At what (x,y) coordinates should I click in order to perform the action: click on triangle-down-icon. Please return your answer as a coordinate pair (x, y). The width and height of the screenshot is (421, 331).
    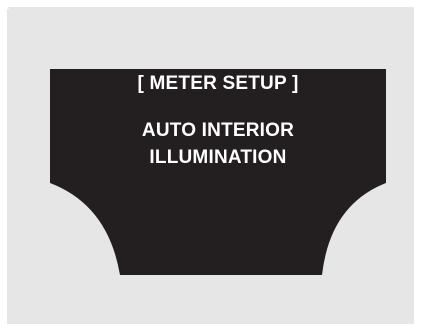
    Looking at the image, I should click on (5, 5).